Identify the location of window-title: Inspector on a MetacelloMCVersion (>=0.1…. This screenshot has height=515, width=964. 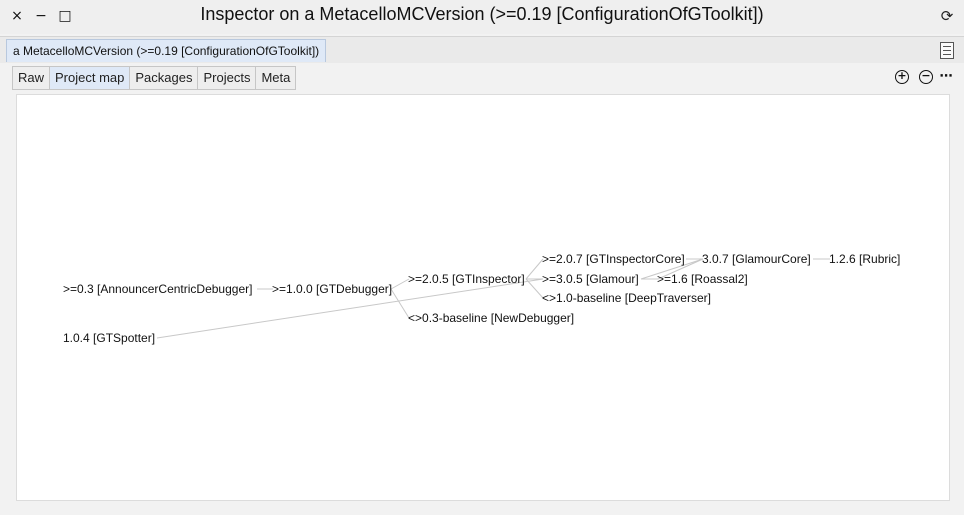
(482, 14).